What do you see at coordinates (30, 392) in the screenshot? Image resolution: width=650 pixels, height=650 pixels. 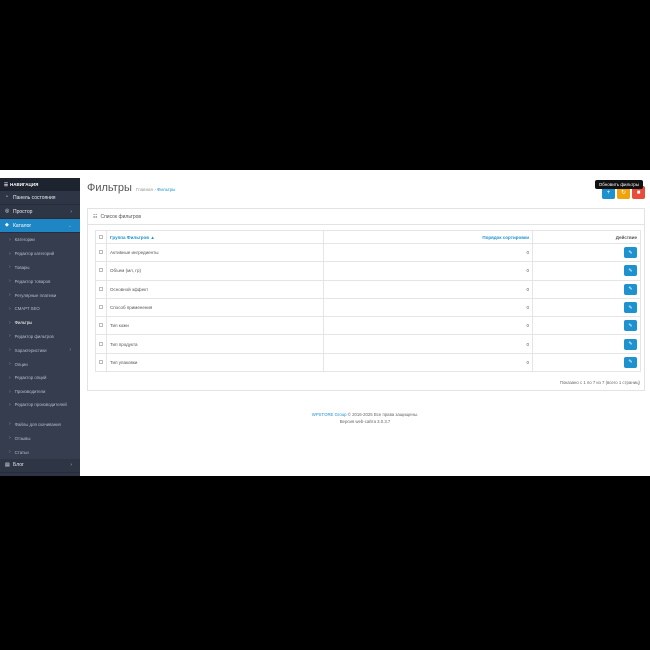 I see `submenu-item-label: Производители` at bounding box center [30, 392].